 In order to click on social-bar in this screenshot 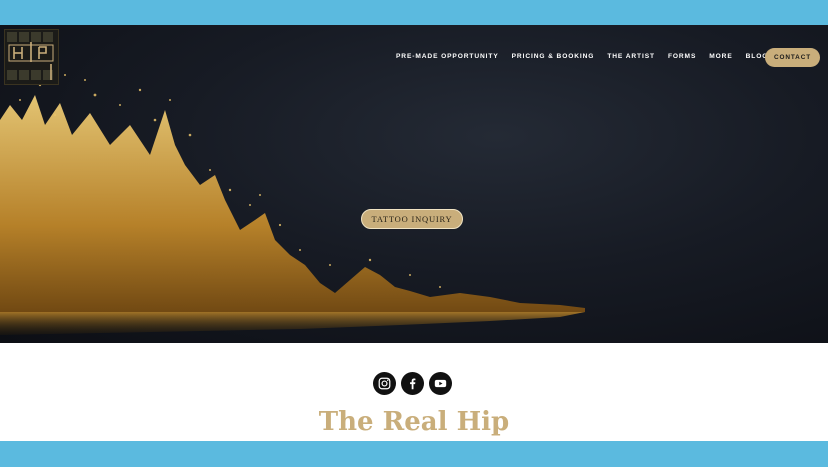, I will do `click(412, 383)`.